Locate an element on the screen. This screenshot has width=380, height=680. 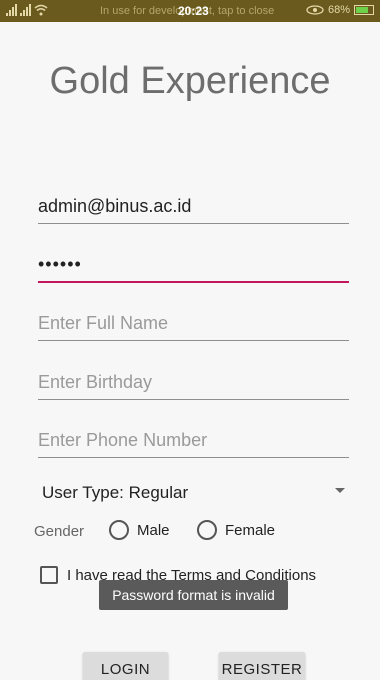
battery-icon is located at coordinates (364, 10).